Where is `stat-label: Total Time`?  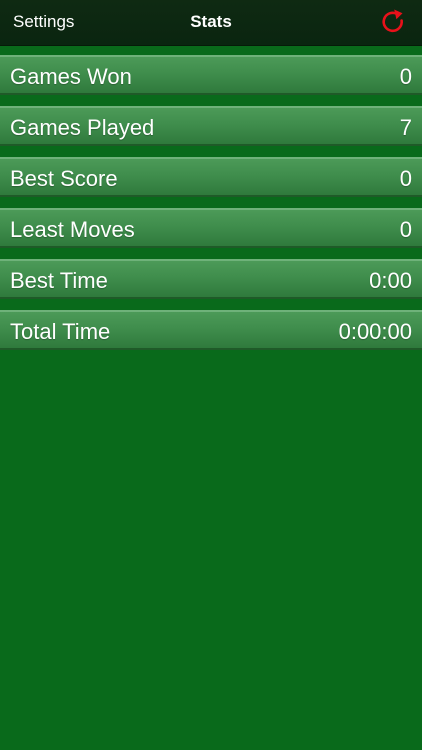 stat-label: Total Time is located at coordinates (60, 331).